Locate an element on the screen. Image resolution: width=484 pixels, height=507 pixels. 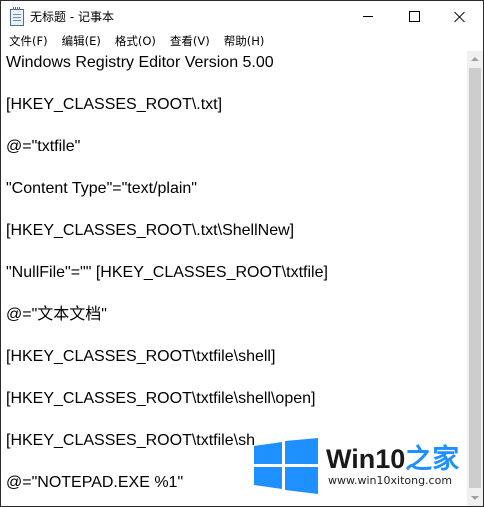
maximize-button is located at coordinates (414, 16).